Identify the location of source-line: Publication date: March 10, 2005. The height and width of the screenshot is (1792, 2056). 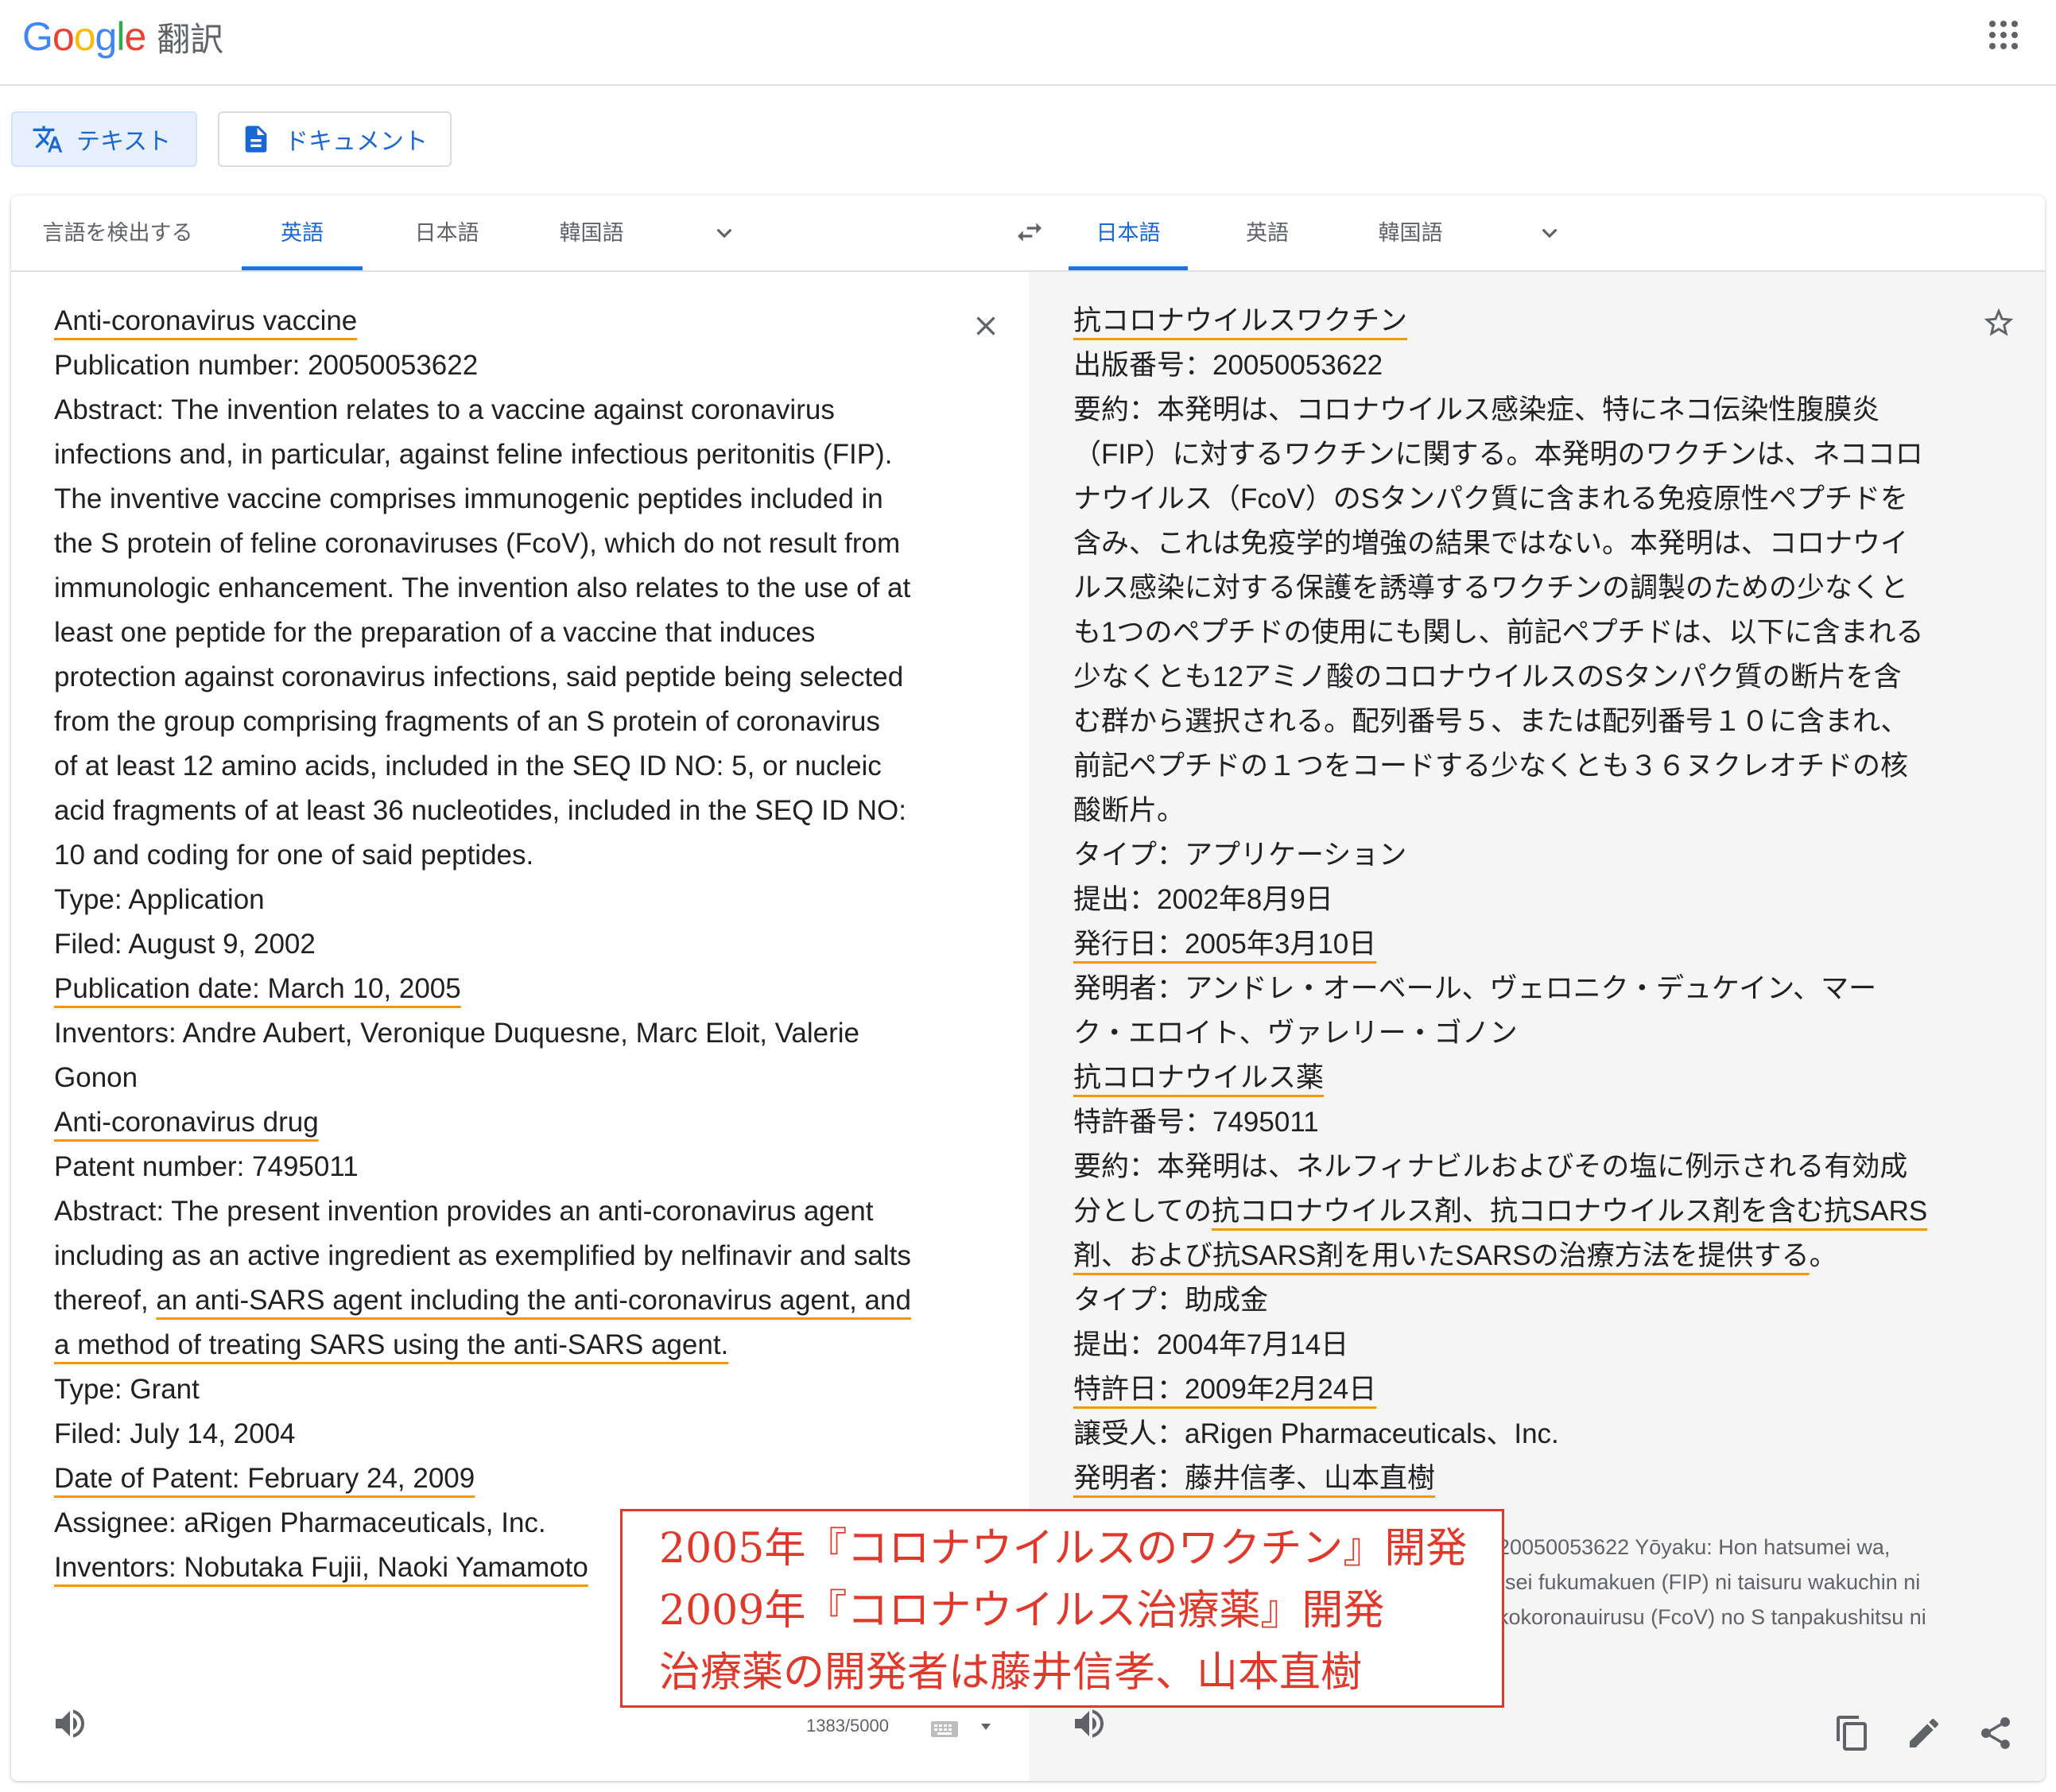
(257, 988).